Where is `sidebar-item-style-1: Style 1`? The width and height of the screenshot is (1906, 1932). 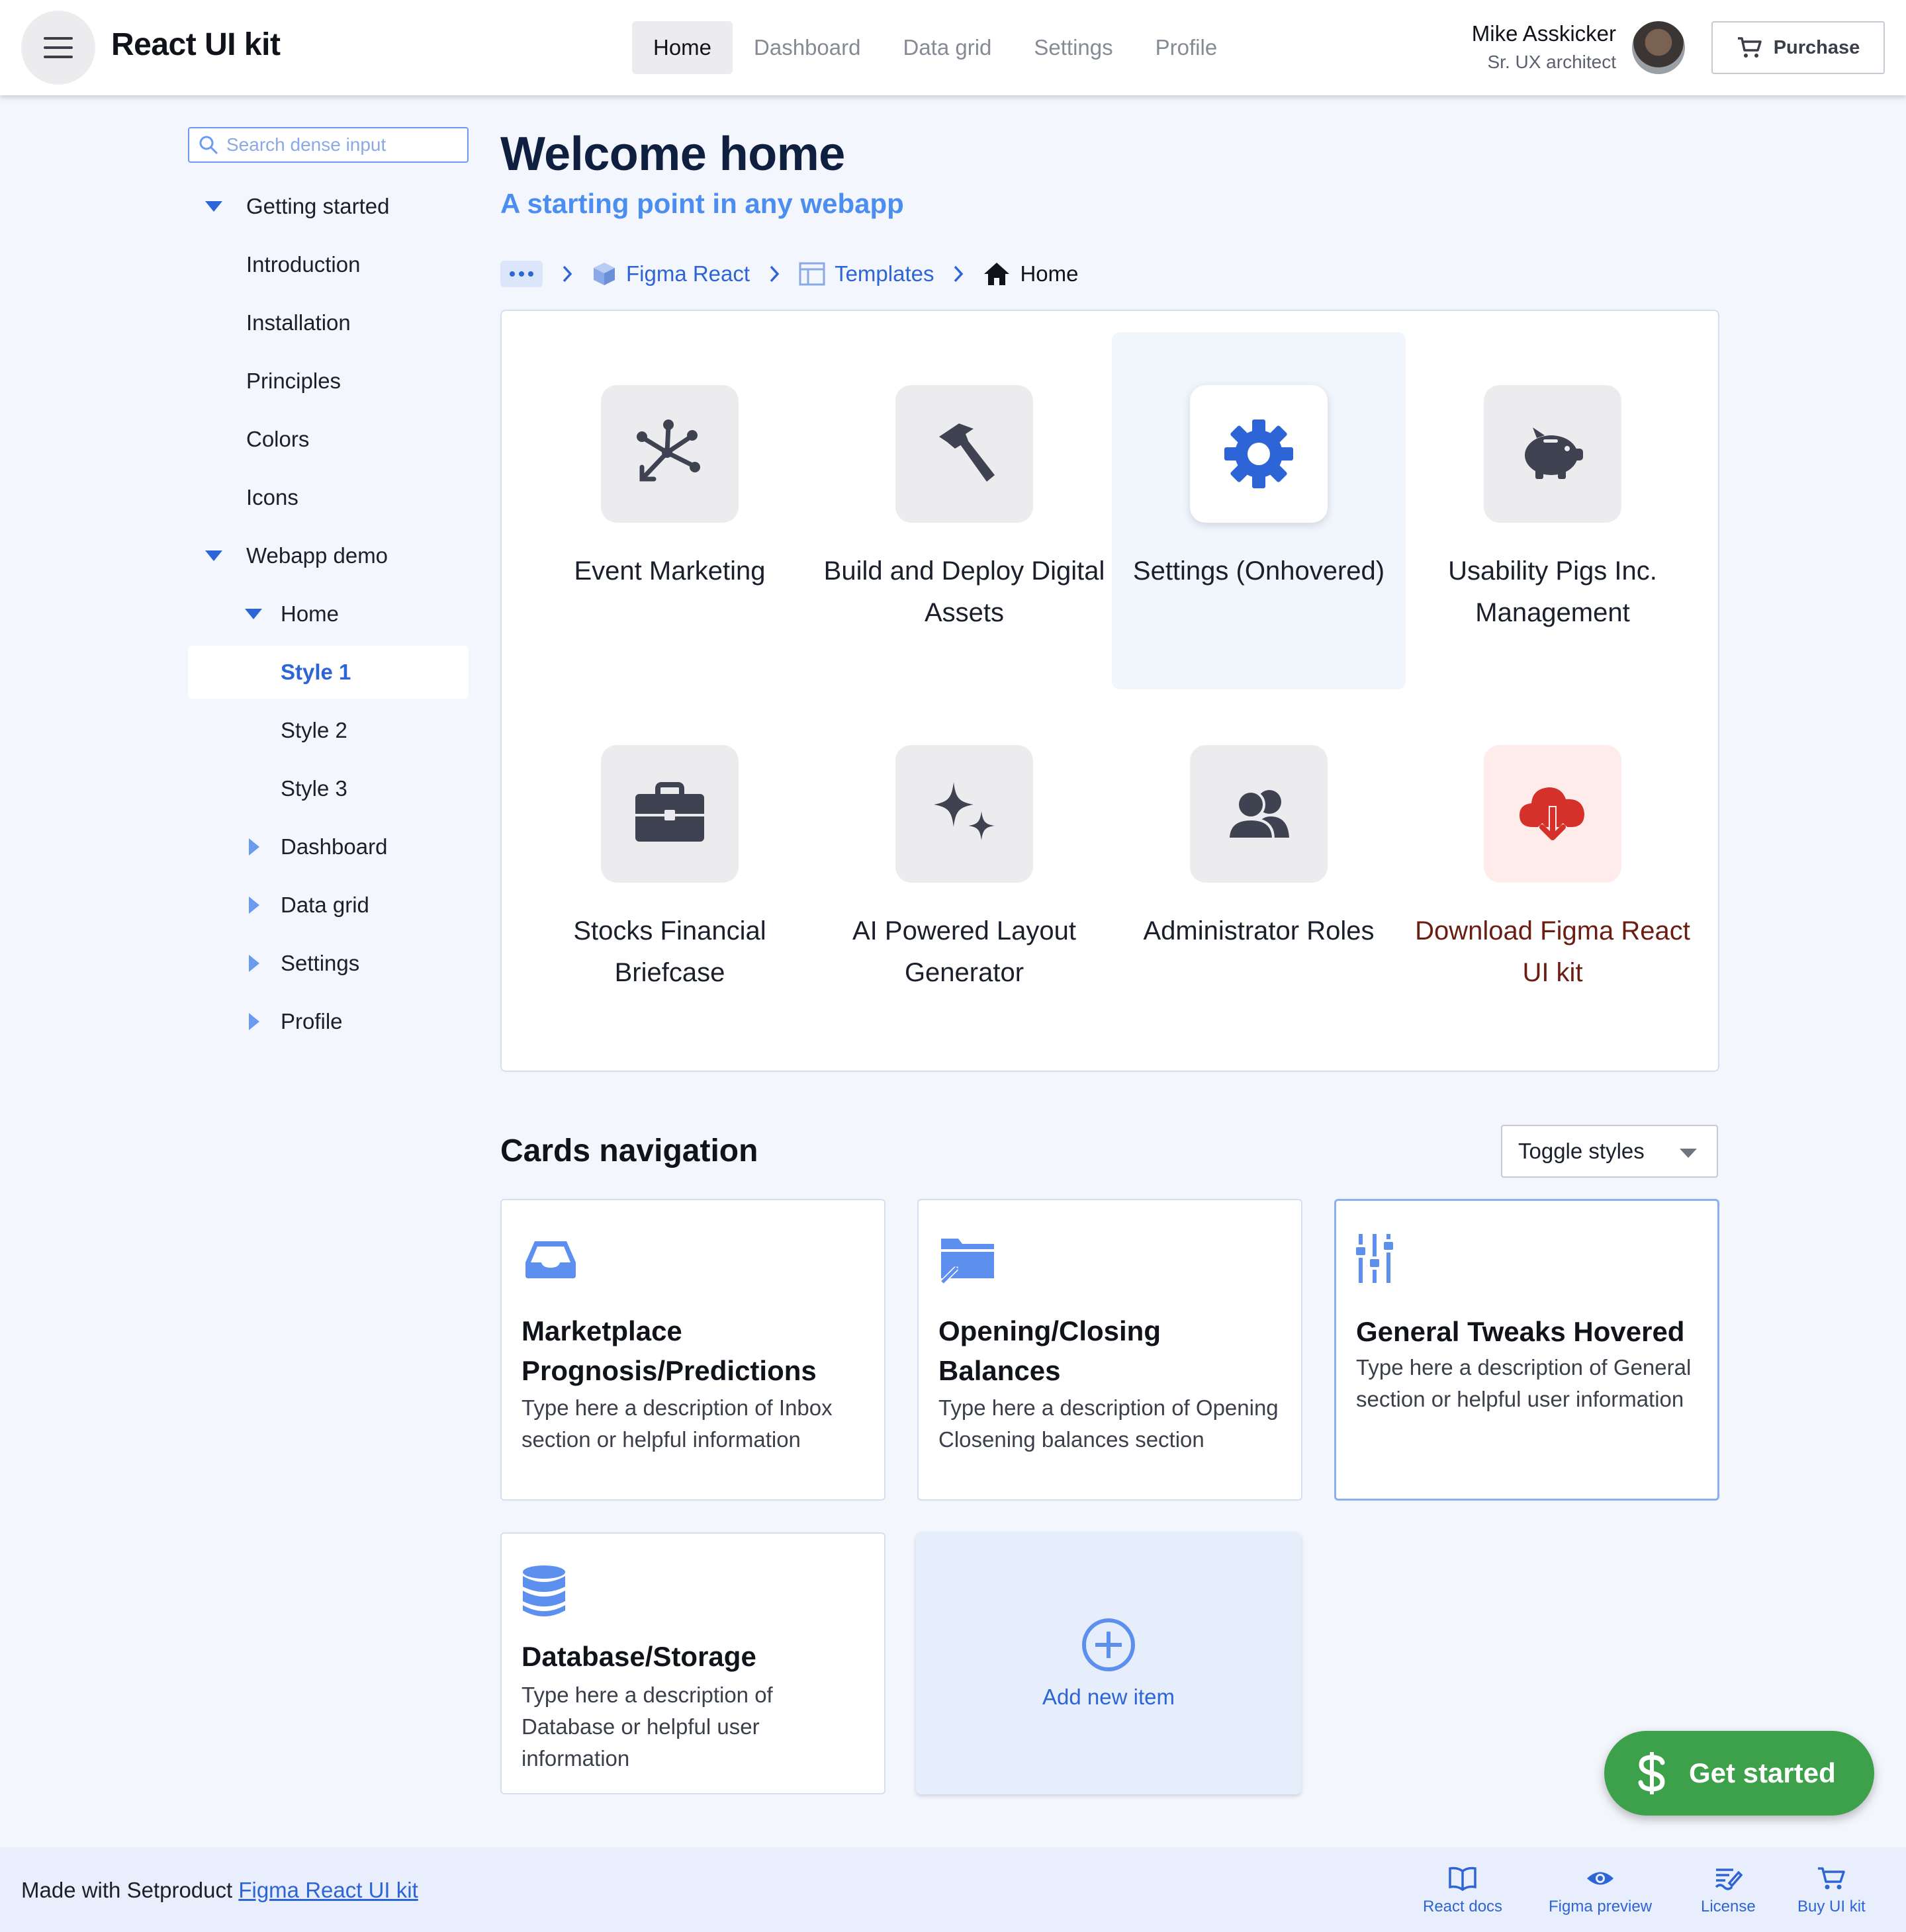 sidebar-item-style-1: Style 1 is located at coordinates (328, 672).